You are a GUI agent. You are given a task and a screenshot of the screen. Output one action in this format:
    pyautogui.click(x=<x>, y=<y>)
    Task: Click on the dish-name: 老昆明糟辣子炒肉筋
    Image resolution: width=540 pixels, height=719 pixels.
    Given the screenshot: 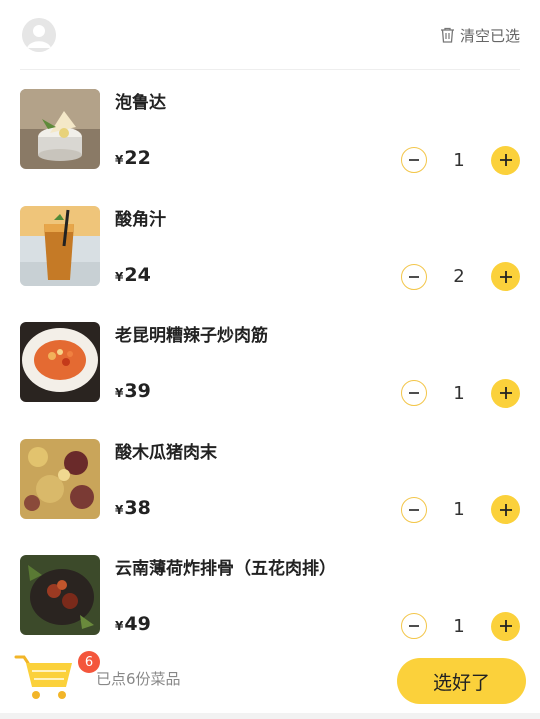 What is the action you would take?
    pyautogui.click(x=191, y=336)
    